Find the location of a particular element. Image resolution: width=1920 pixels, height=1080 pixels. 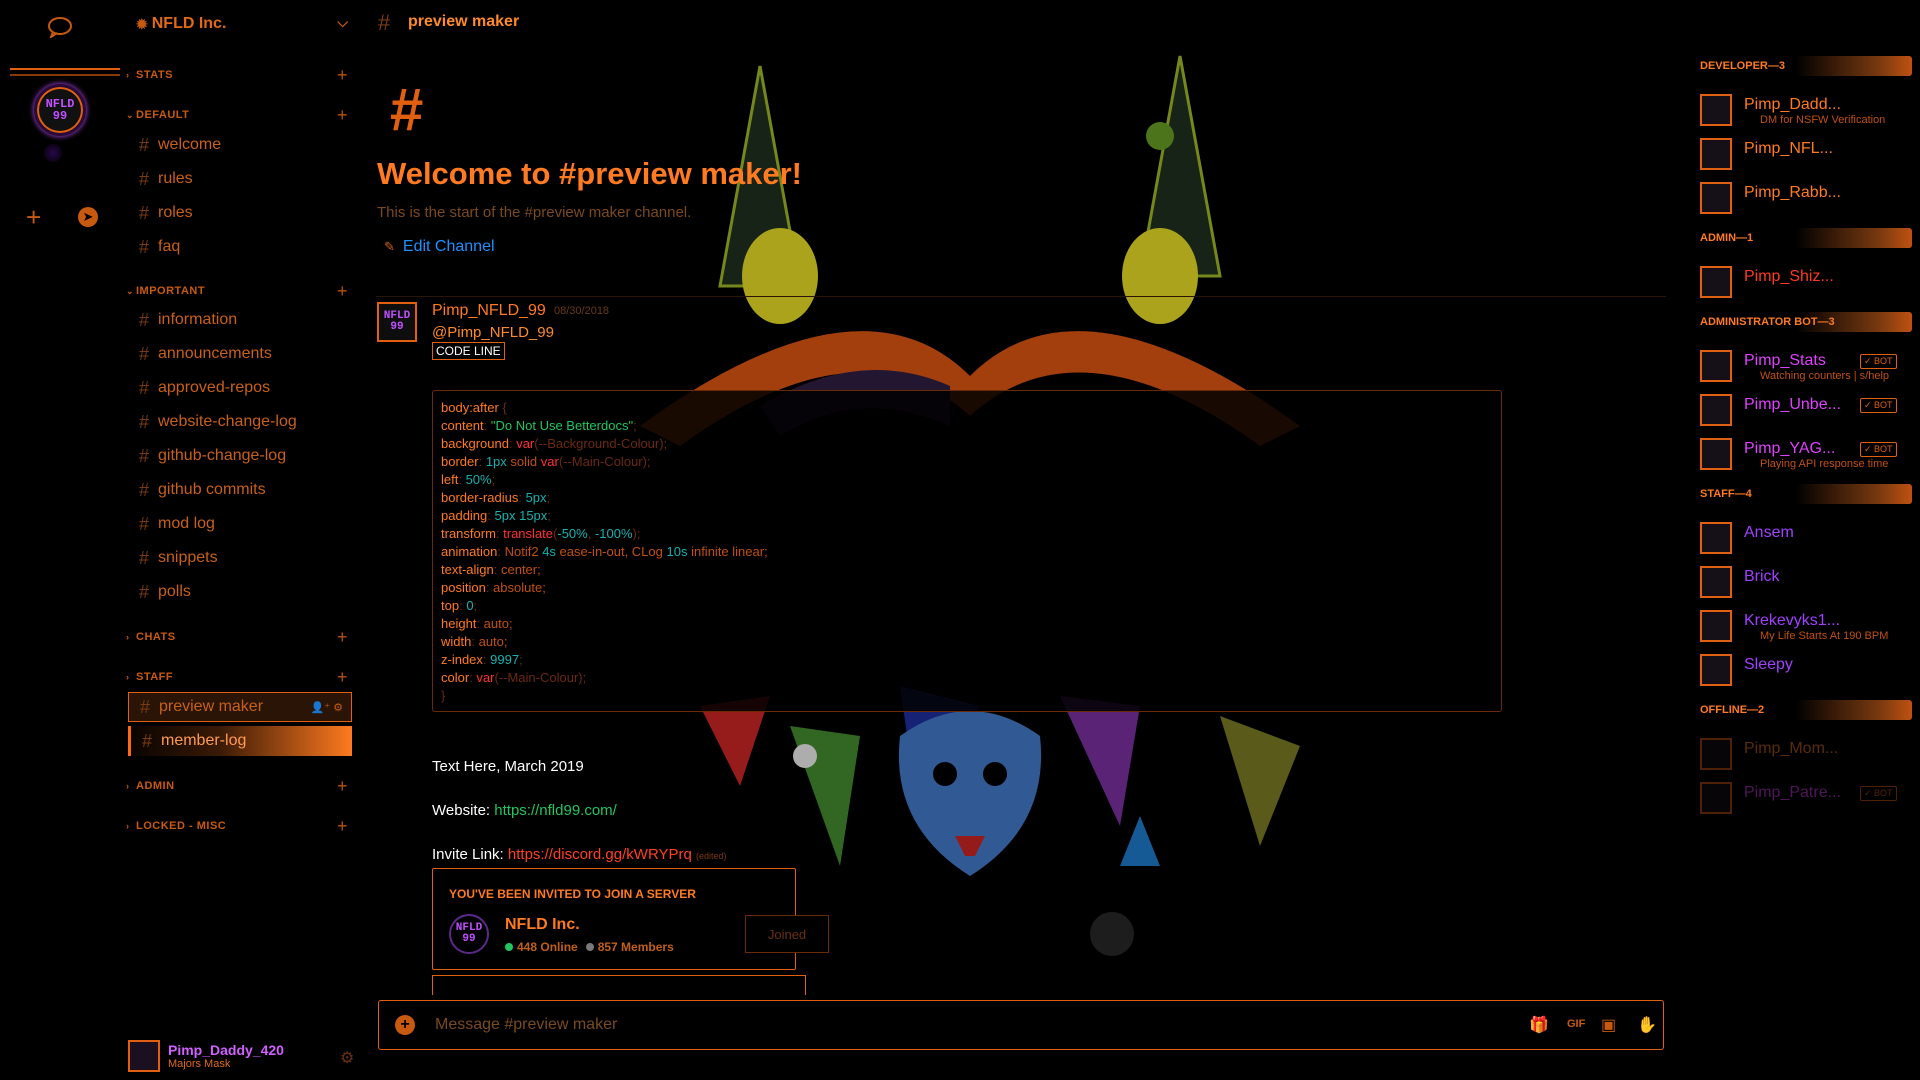

member-item: Ansem is located at coordinates (1806, 537).